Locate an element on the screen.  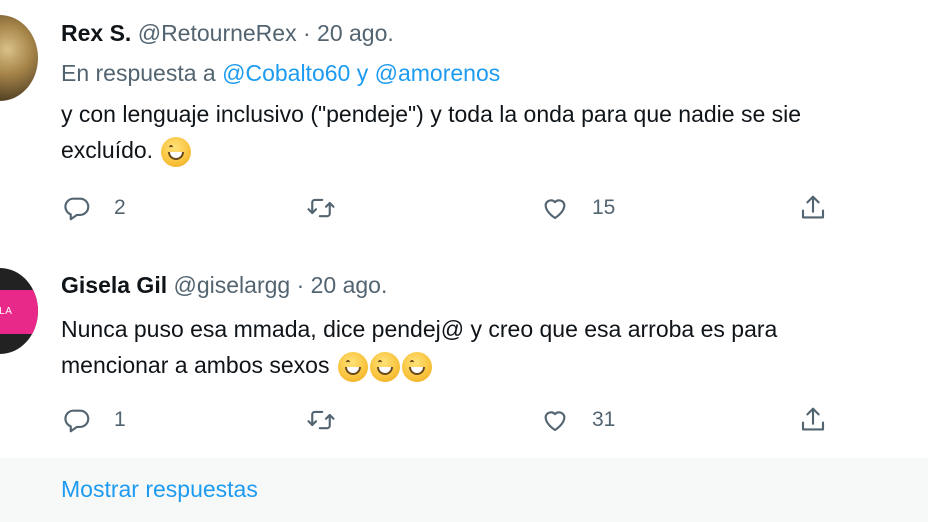
author-handle-date: @giselargg · 20 ago. is located at coordinates (281, 285).